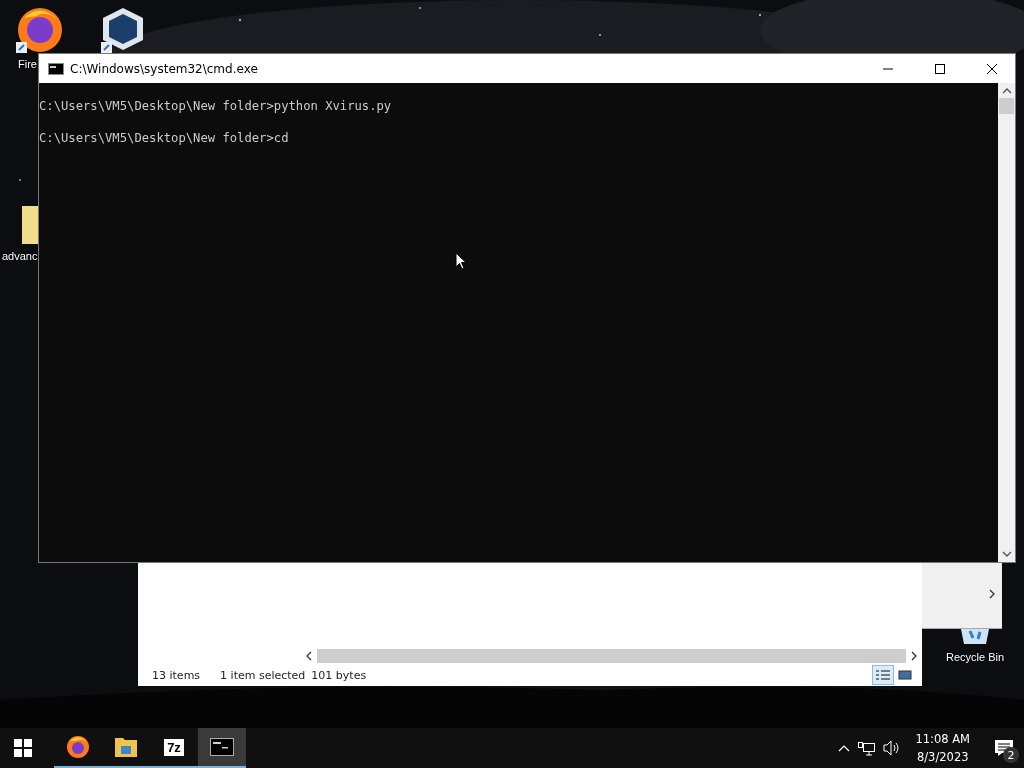 The width and height of the screenshot is (1024, 768). Describe the element at coordinates (339, 675) in the screenshot. I see `status-text: 101 bytes` at that location.